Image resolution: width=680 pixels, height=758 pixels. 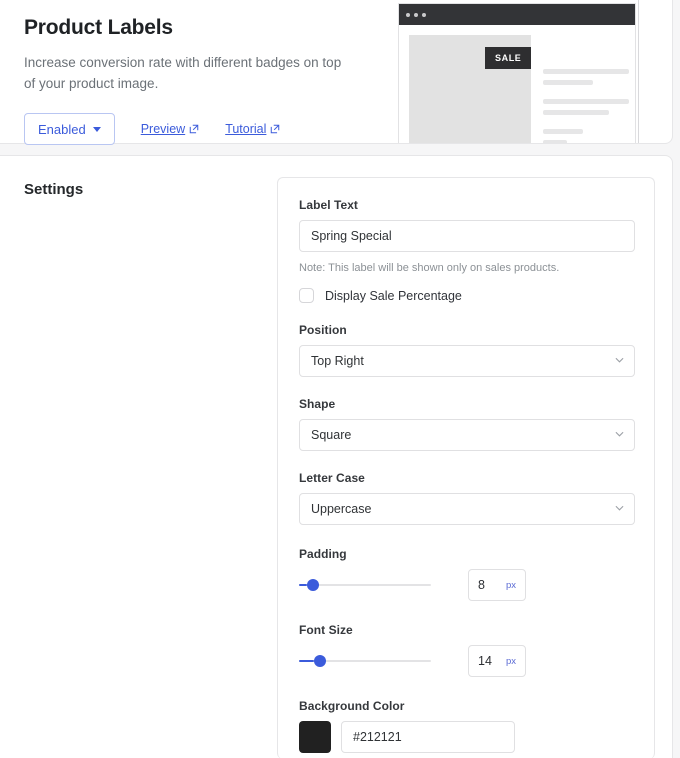 I want to click on status-dropdown-button: Enabled, so click(x=69, y=129).